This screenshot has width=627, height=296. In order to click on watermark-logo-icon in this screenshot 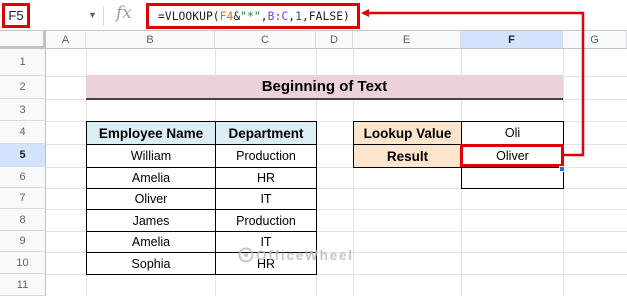, I will do `click(246, 255)`.